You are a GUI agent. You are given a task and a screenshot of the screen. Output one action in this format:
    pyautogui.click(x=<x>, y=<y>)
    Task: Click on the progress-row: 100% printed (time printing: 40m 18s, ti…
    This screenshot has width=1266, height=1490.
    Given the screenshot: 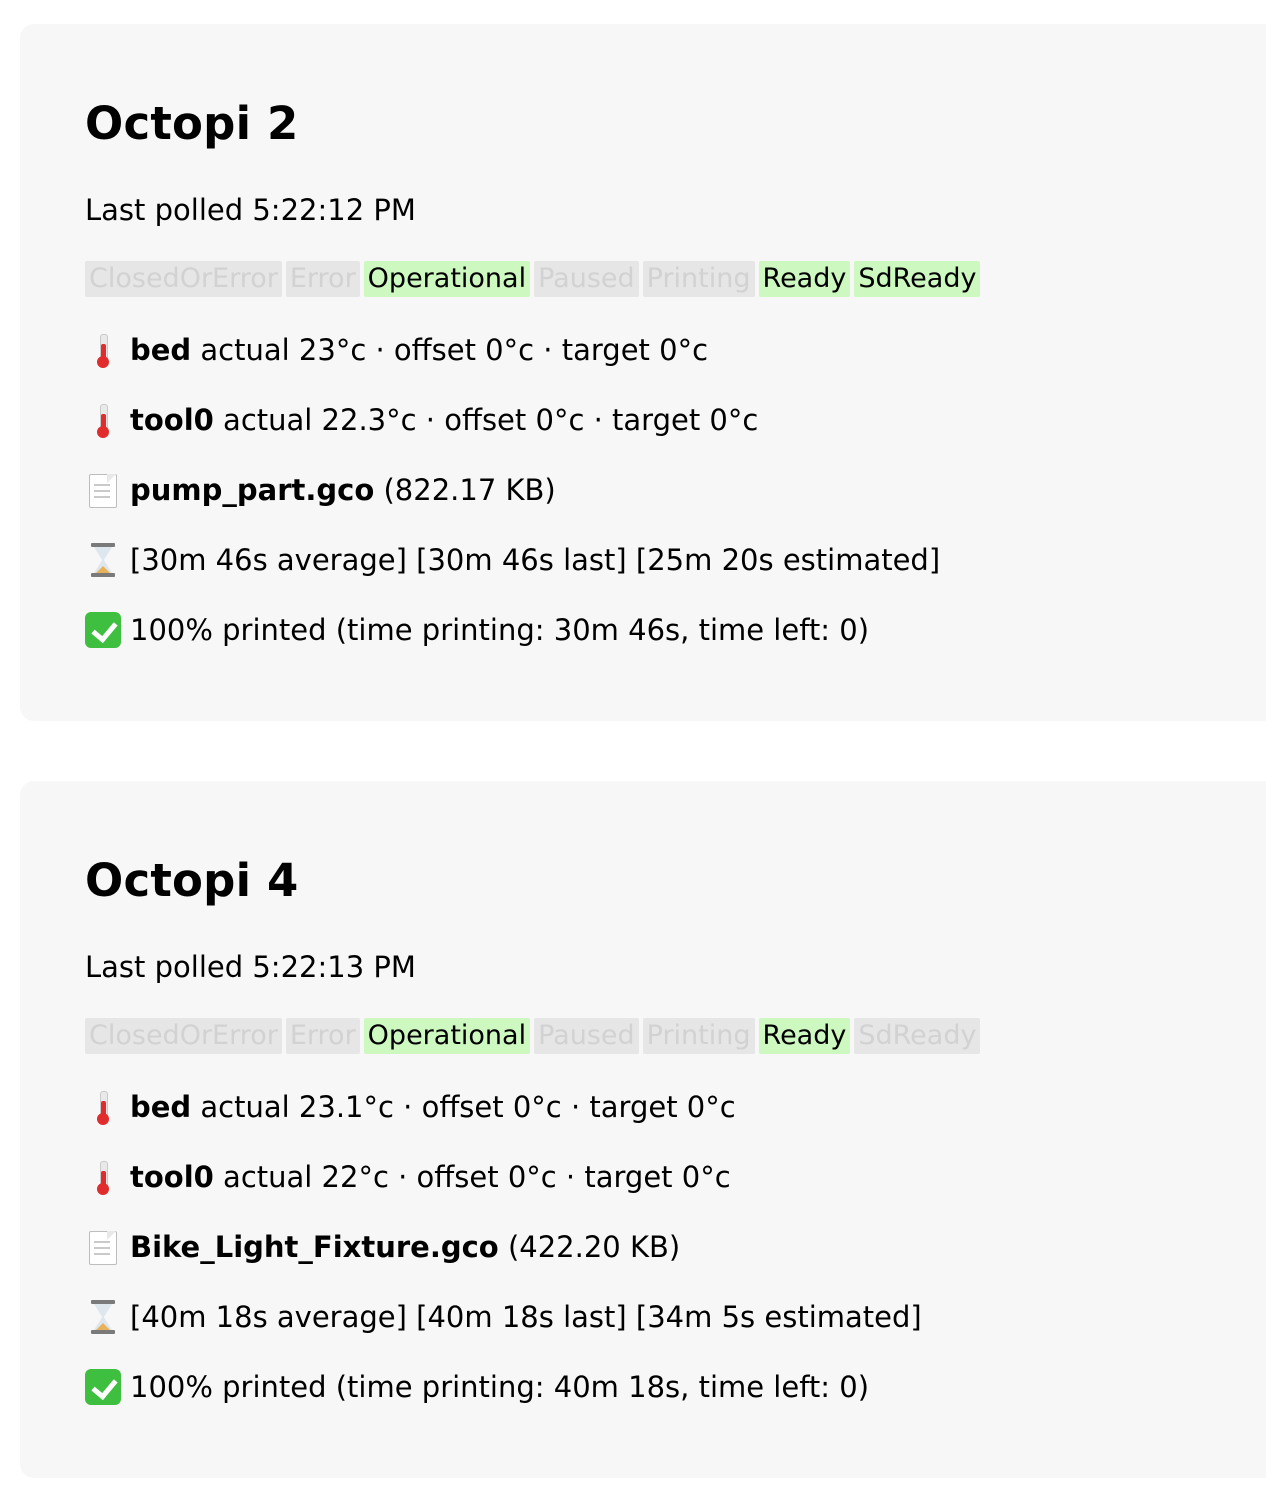 What is the action you would take?
    pyautogui.click(x=477, y=1387)
    